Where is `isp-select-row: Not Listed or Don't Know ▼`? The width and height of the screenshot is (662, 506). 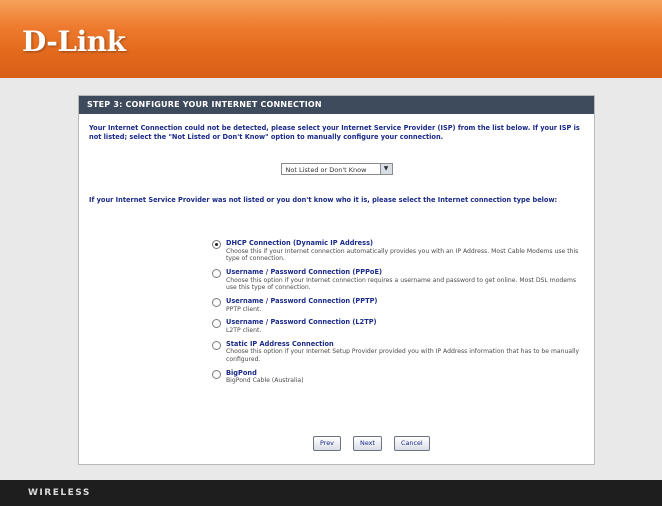
isp-select-row: Not Listed or Don't Know ▼ is located at coordinates (336, 166).